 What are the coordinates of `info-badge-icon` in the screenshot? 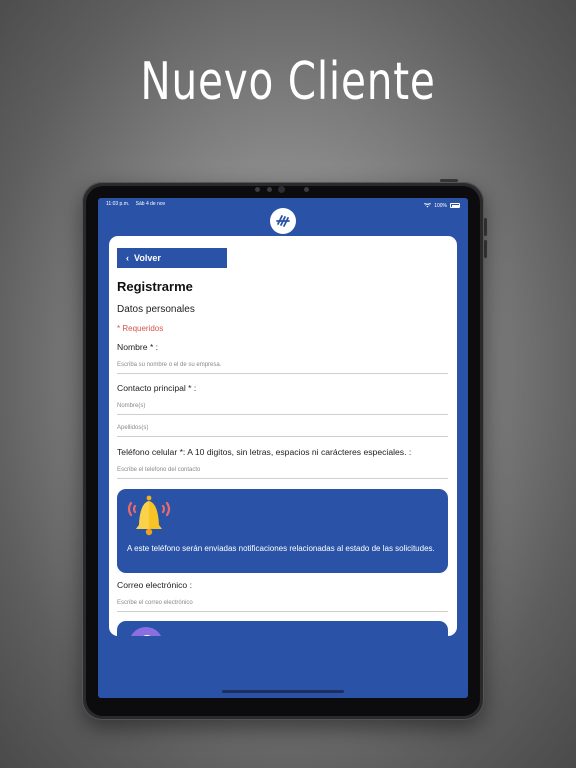 It's located at (146, 631).